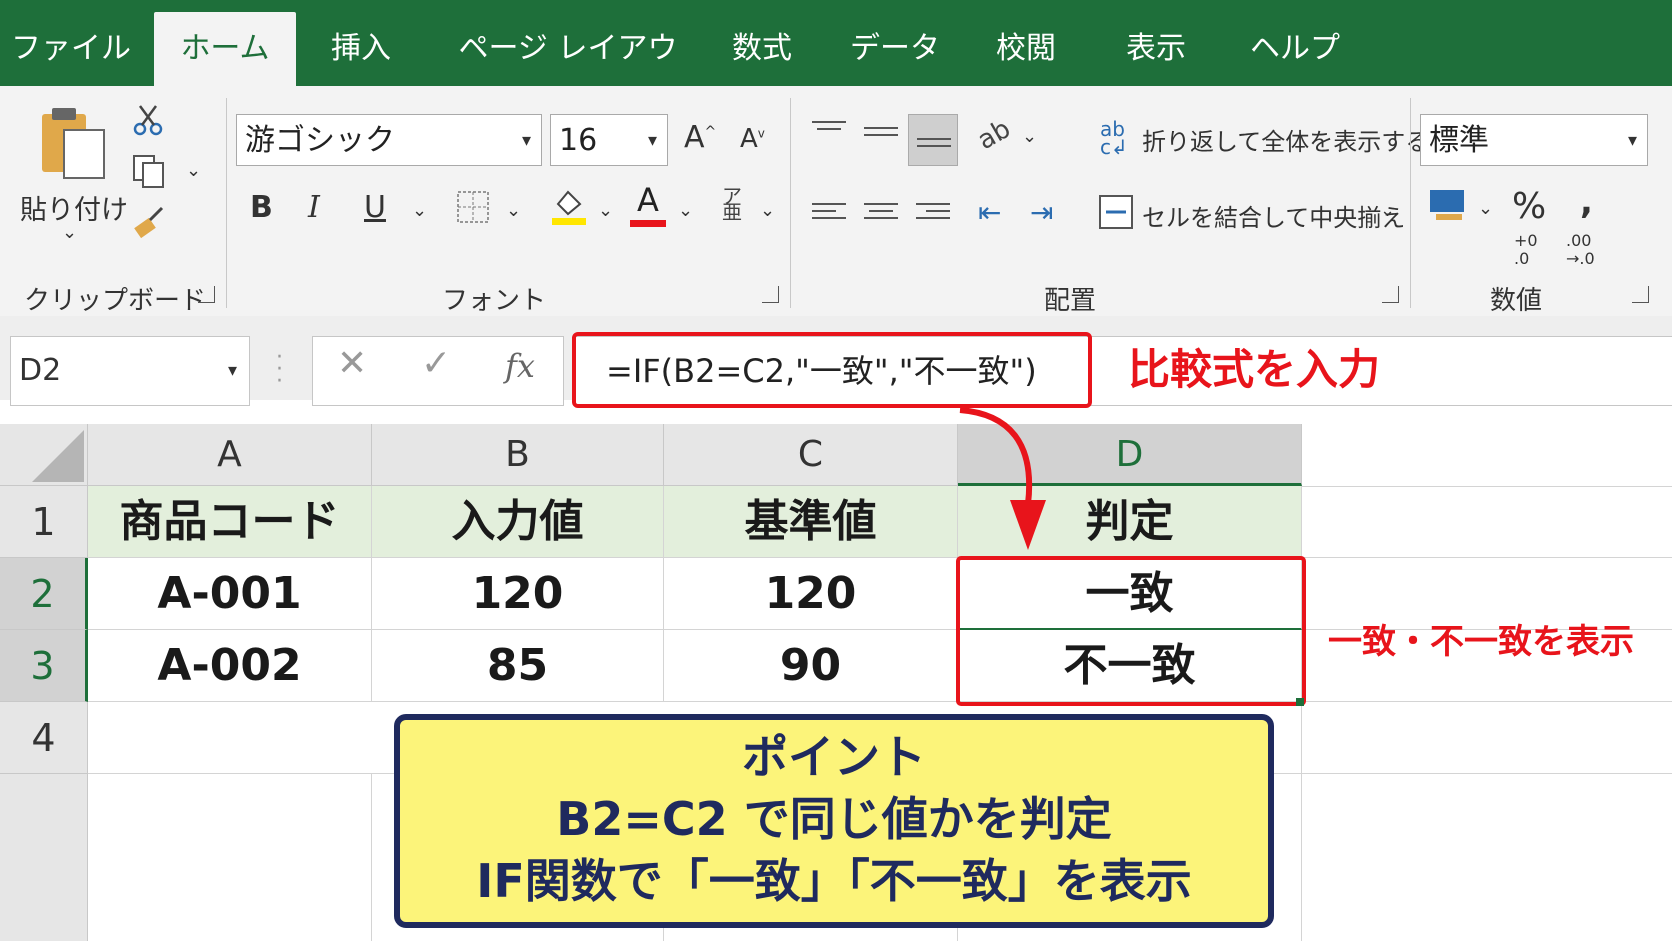  What do you see at coordinates (1273, 215) in the screenshot?
I see `merge-center-button: セルを結合して中央揃え` at bounding box center [1273, 215].